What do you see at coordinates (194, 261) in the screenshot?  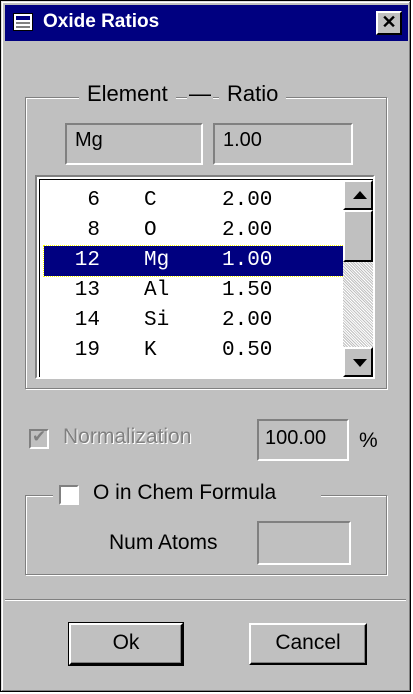 I see `list-item: 12 Mg 1.00` at bounding box center [194, 261].